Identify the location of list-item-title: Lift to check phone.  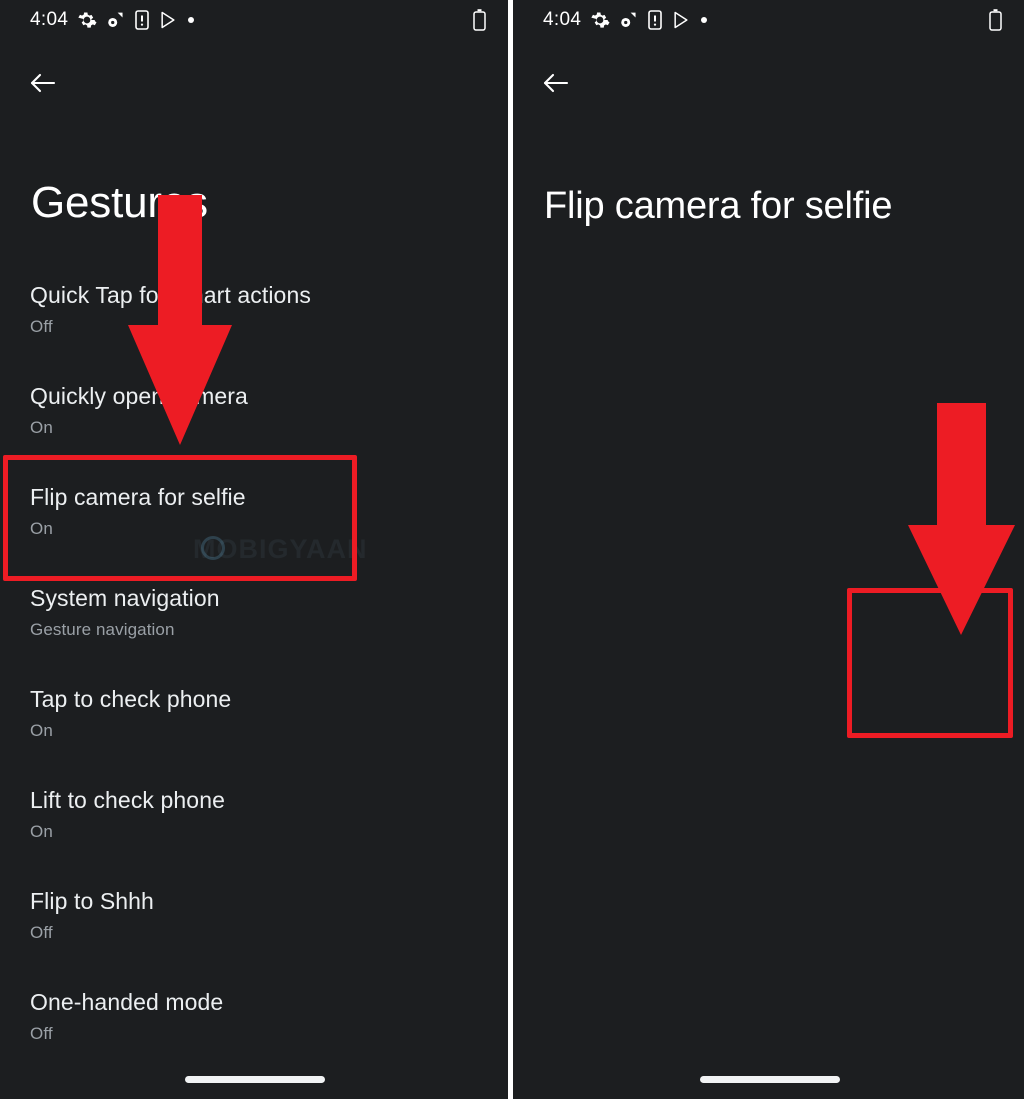
(127, 800).